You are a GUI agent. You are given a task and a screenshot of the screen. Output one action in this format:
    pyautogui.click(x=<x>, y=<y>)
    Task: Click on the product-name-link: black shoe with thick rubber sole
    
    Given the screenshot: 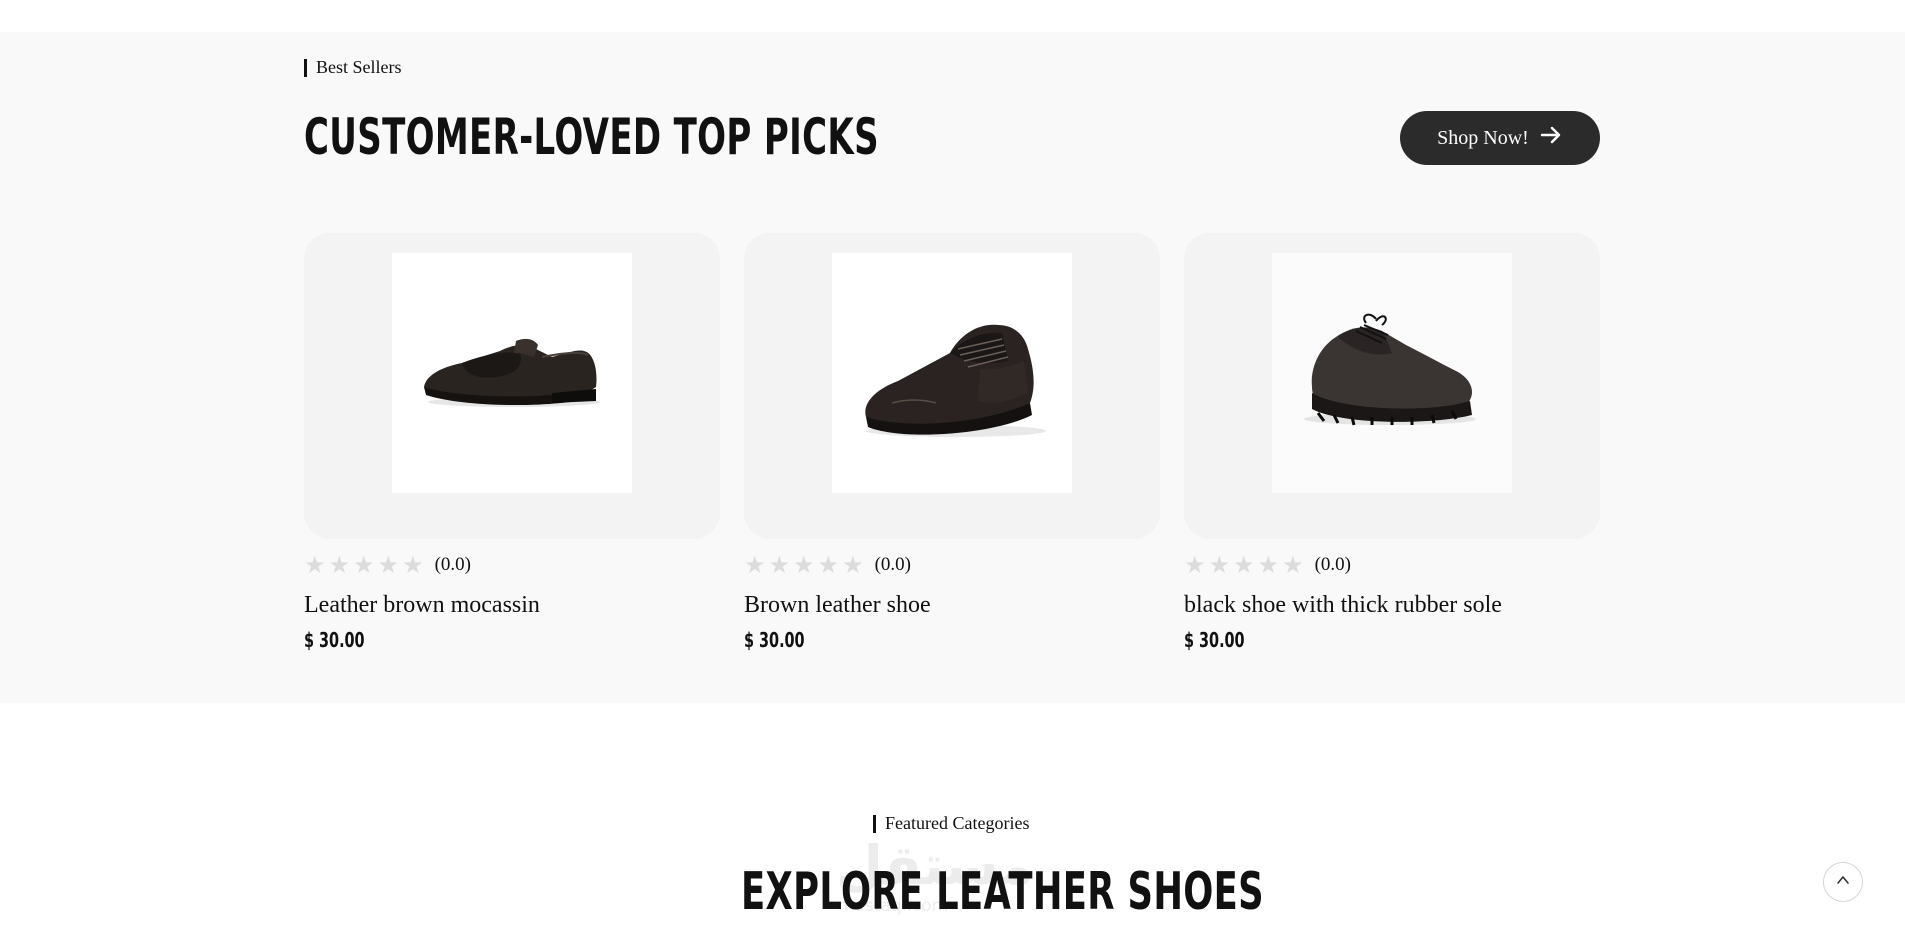 What is the action you would take?
    pyautogui.click(x=1343, y=605)
    